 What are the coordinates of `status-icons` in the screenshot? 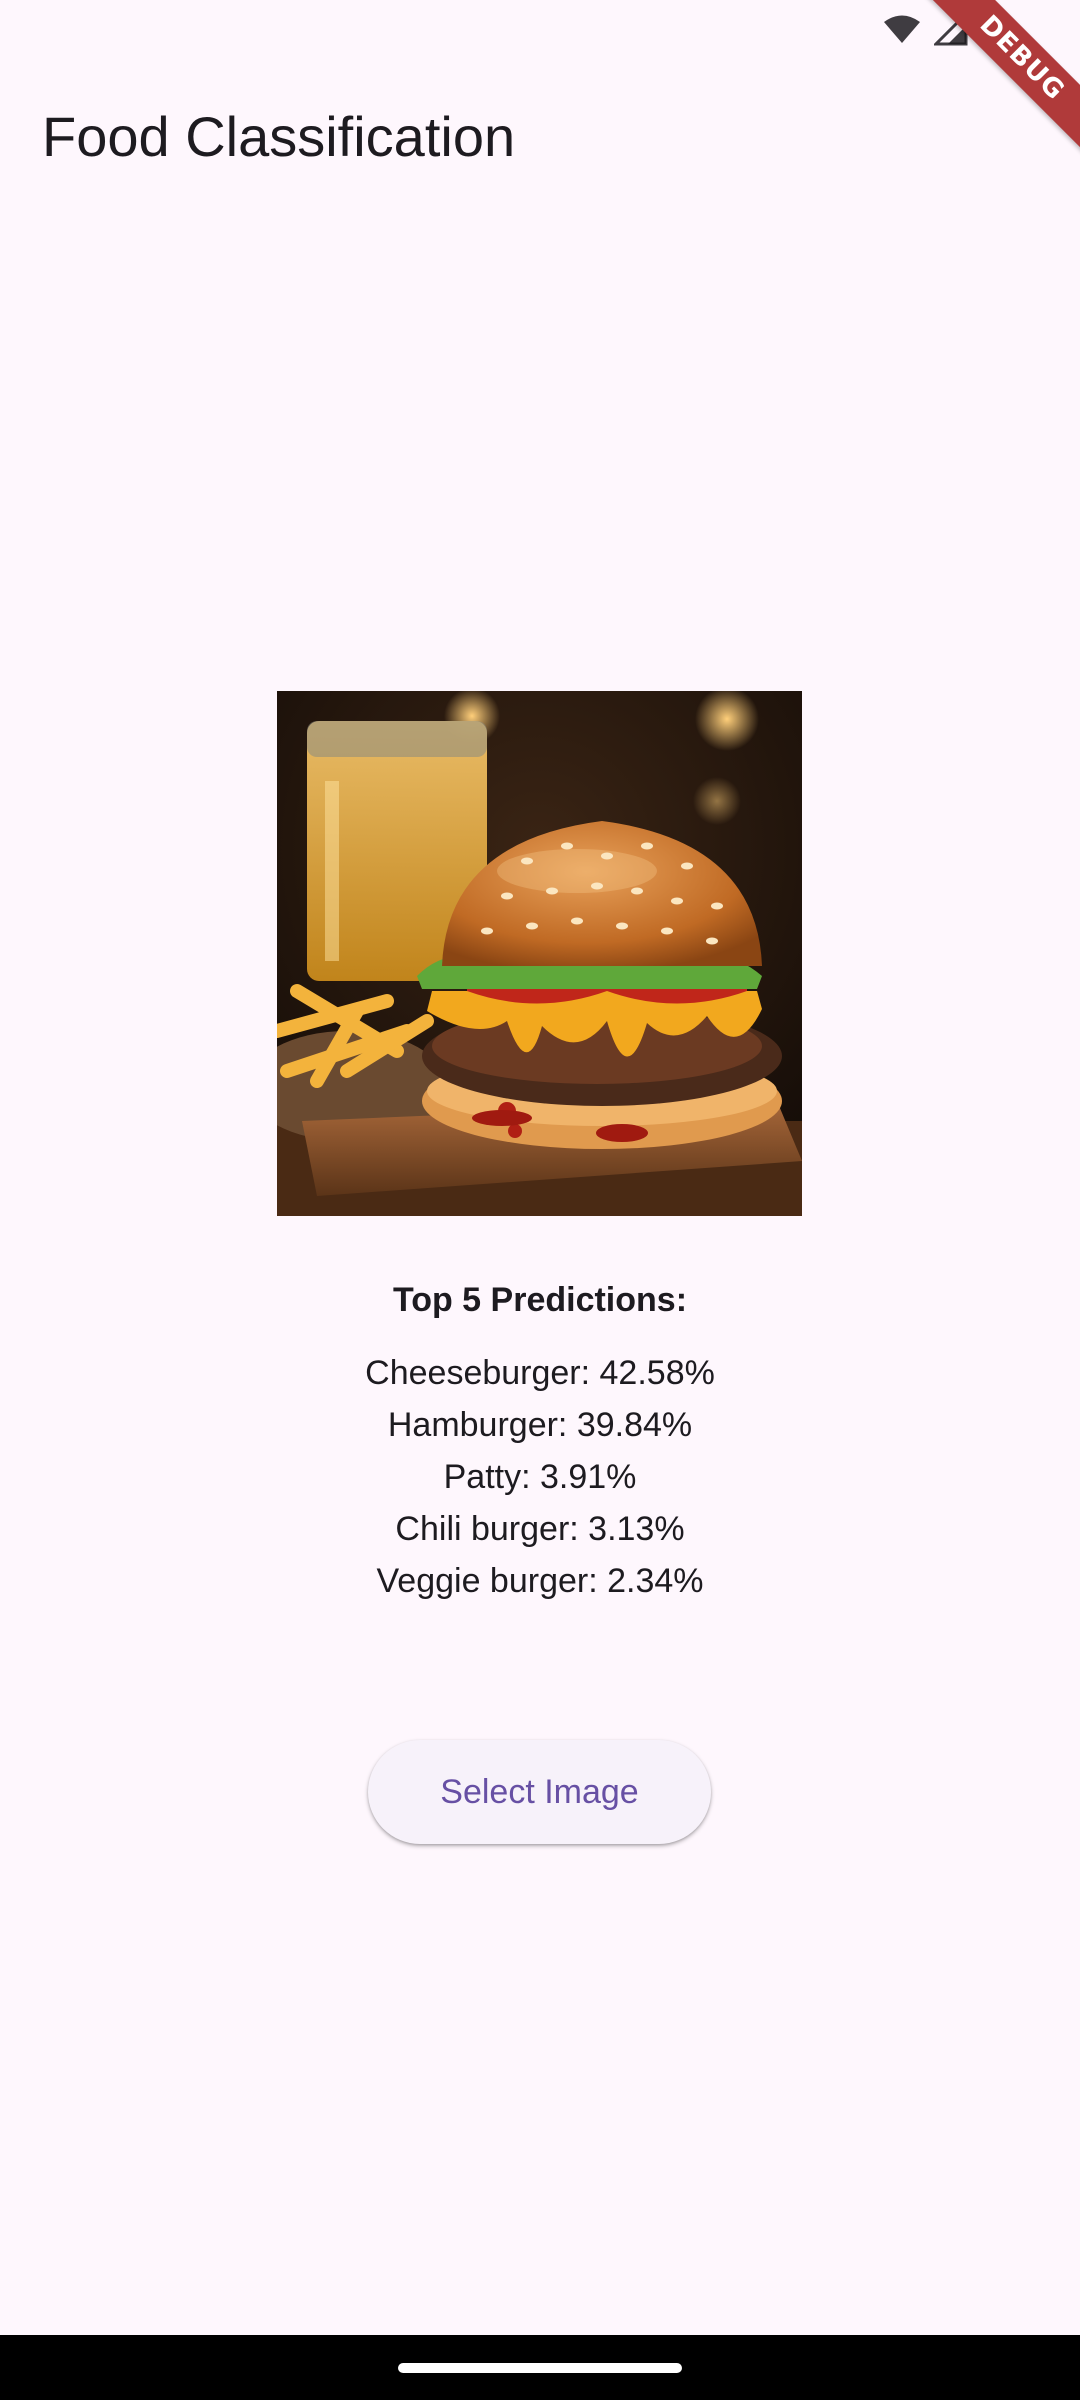 It's located at (941, 29).